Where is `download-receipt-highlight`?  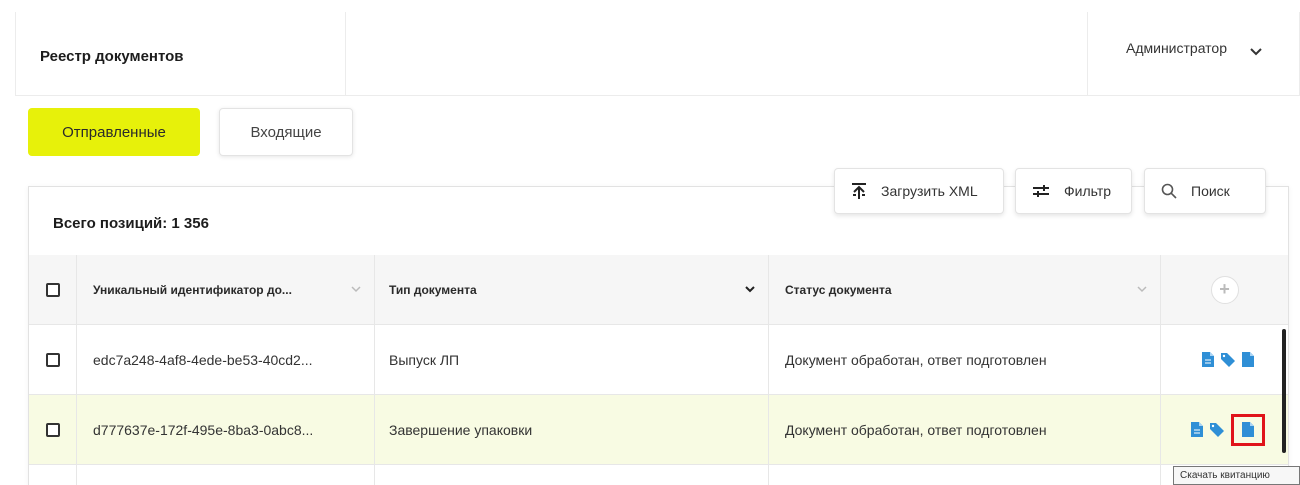 download-receipt-highlight is located at coordinates (1247, 429).